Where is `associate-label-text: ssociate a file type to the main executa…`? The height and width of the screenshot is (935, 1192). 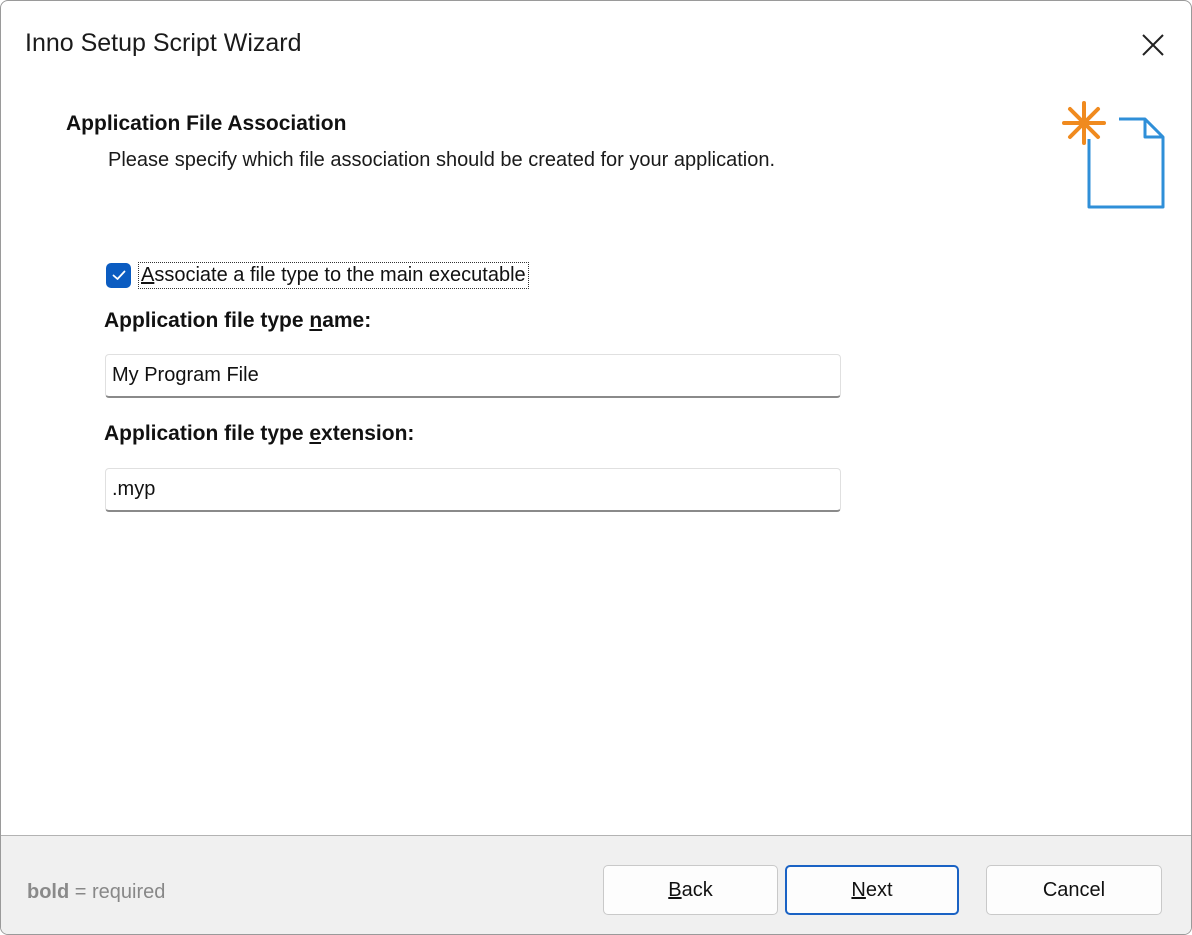
associate-label-text: ssociate a file type to the main executa… is located at coordinates (340, 274).